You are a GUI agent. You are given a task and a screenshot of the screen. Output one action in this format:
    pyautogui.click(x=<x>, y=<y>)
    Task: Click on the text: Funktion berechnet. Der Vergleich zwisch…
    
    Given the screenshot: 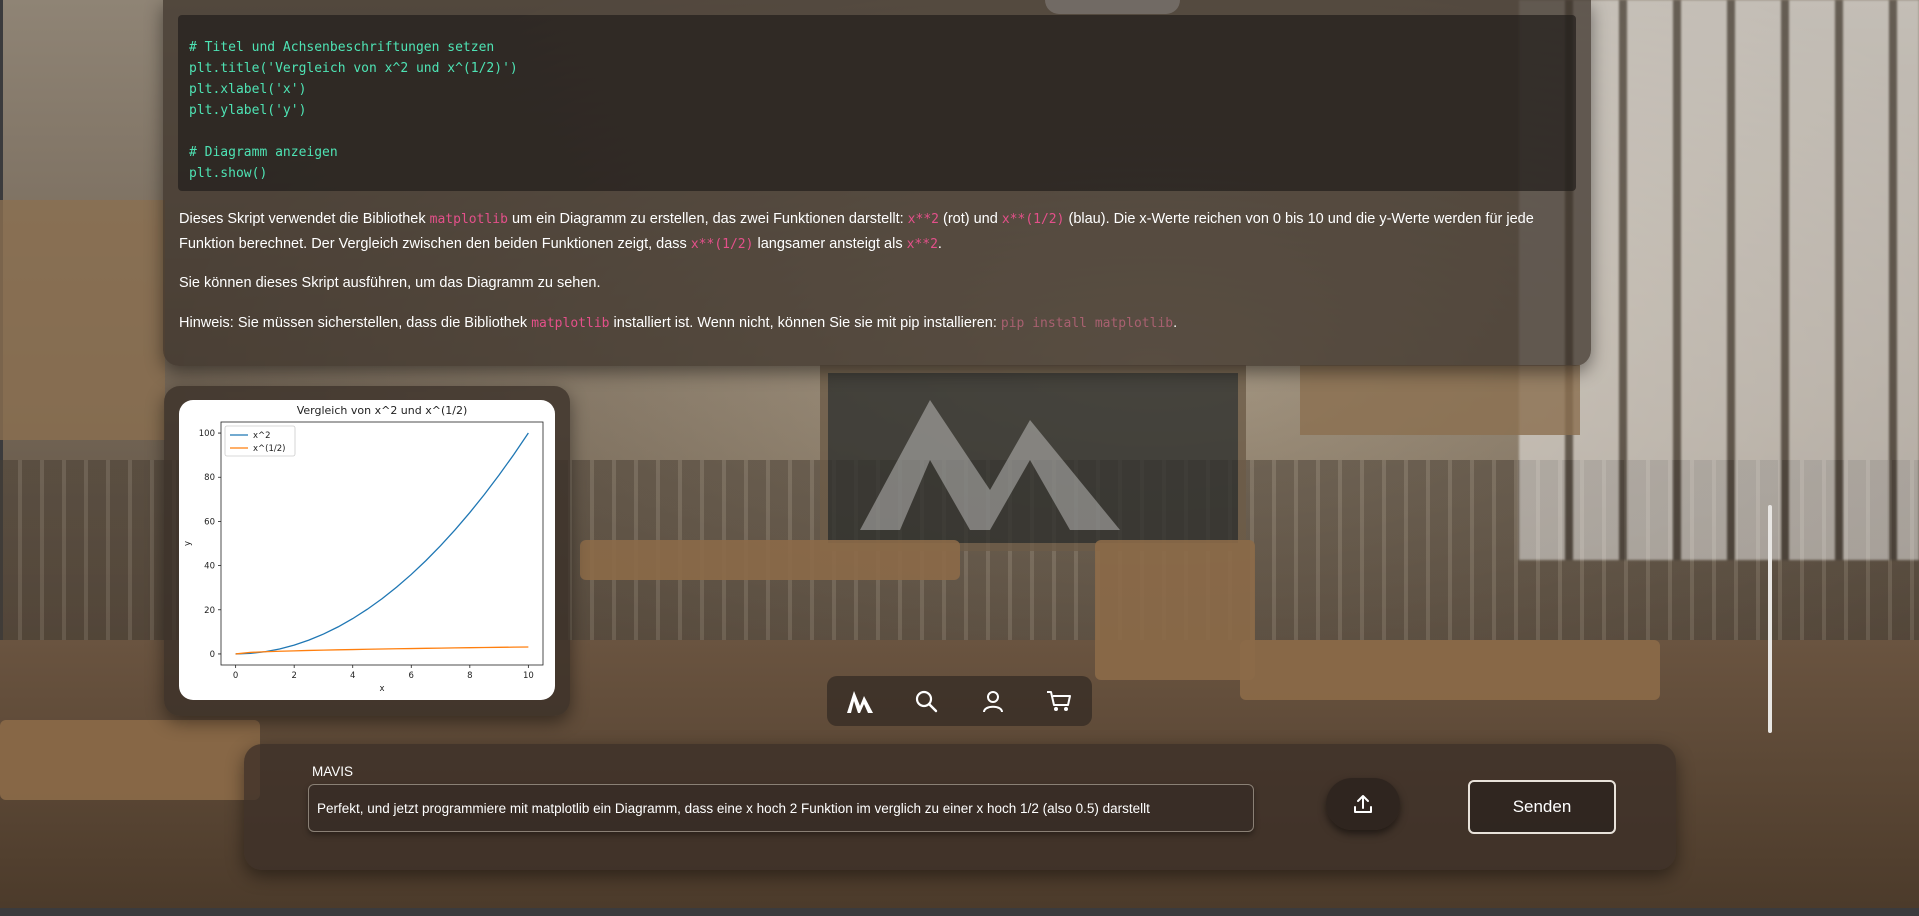 What is the action you would take?
    pyautogui.click(x=435, y=244)
    